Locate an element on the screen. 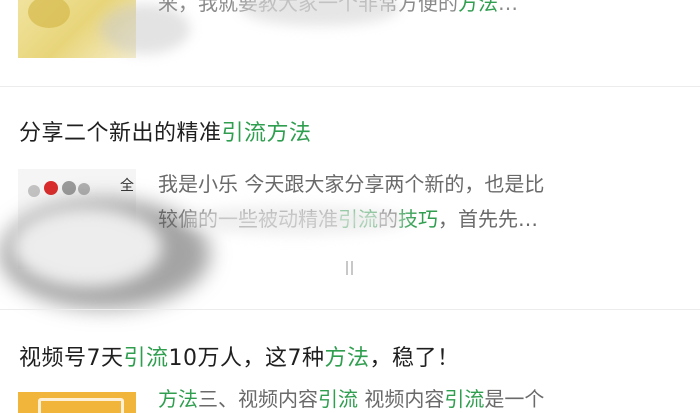 This screenshot has height=413, width=700. article-title: 视频号7天引流10万人，这7种方法，稳了！ is located at coordinates (239, 356).